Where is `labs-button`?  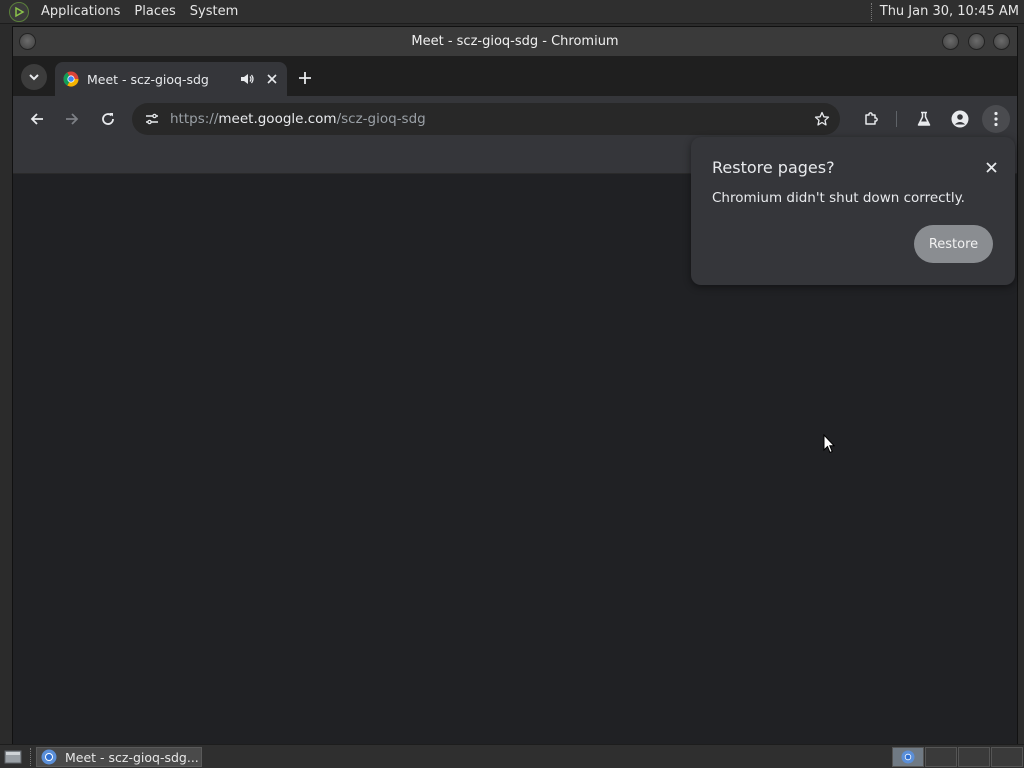
labs-button is located at coordinates (924, 119).